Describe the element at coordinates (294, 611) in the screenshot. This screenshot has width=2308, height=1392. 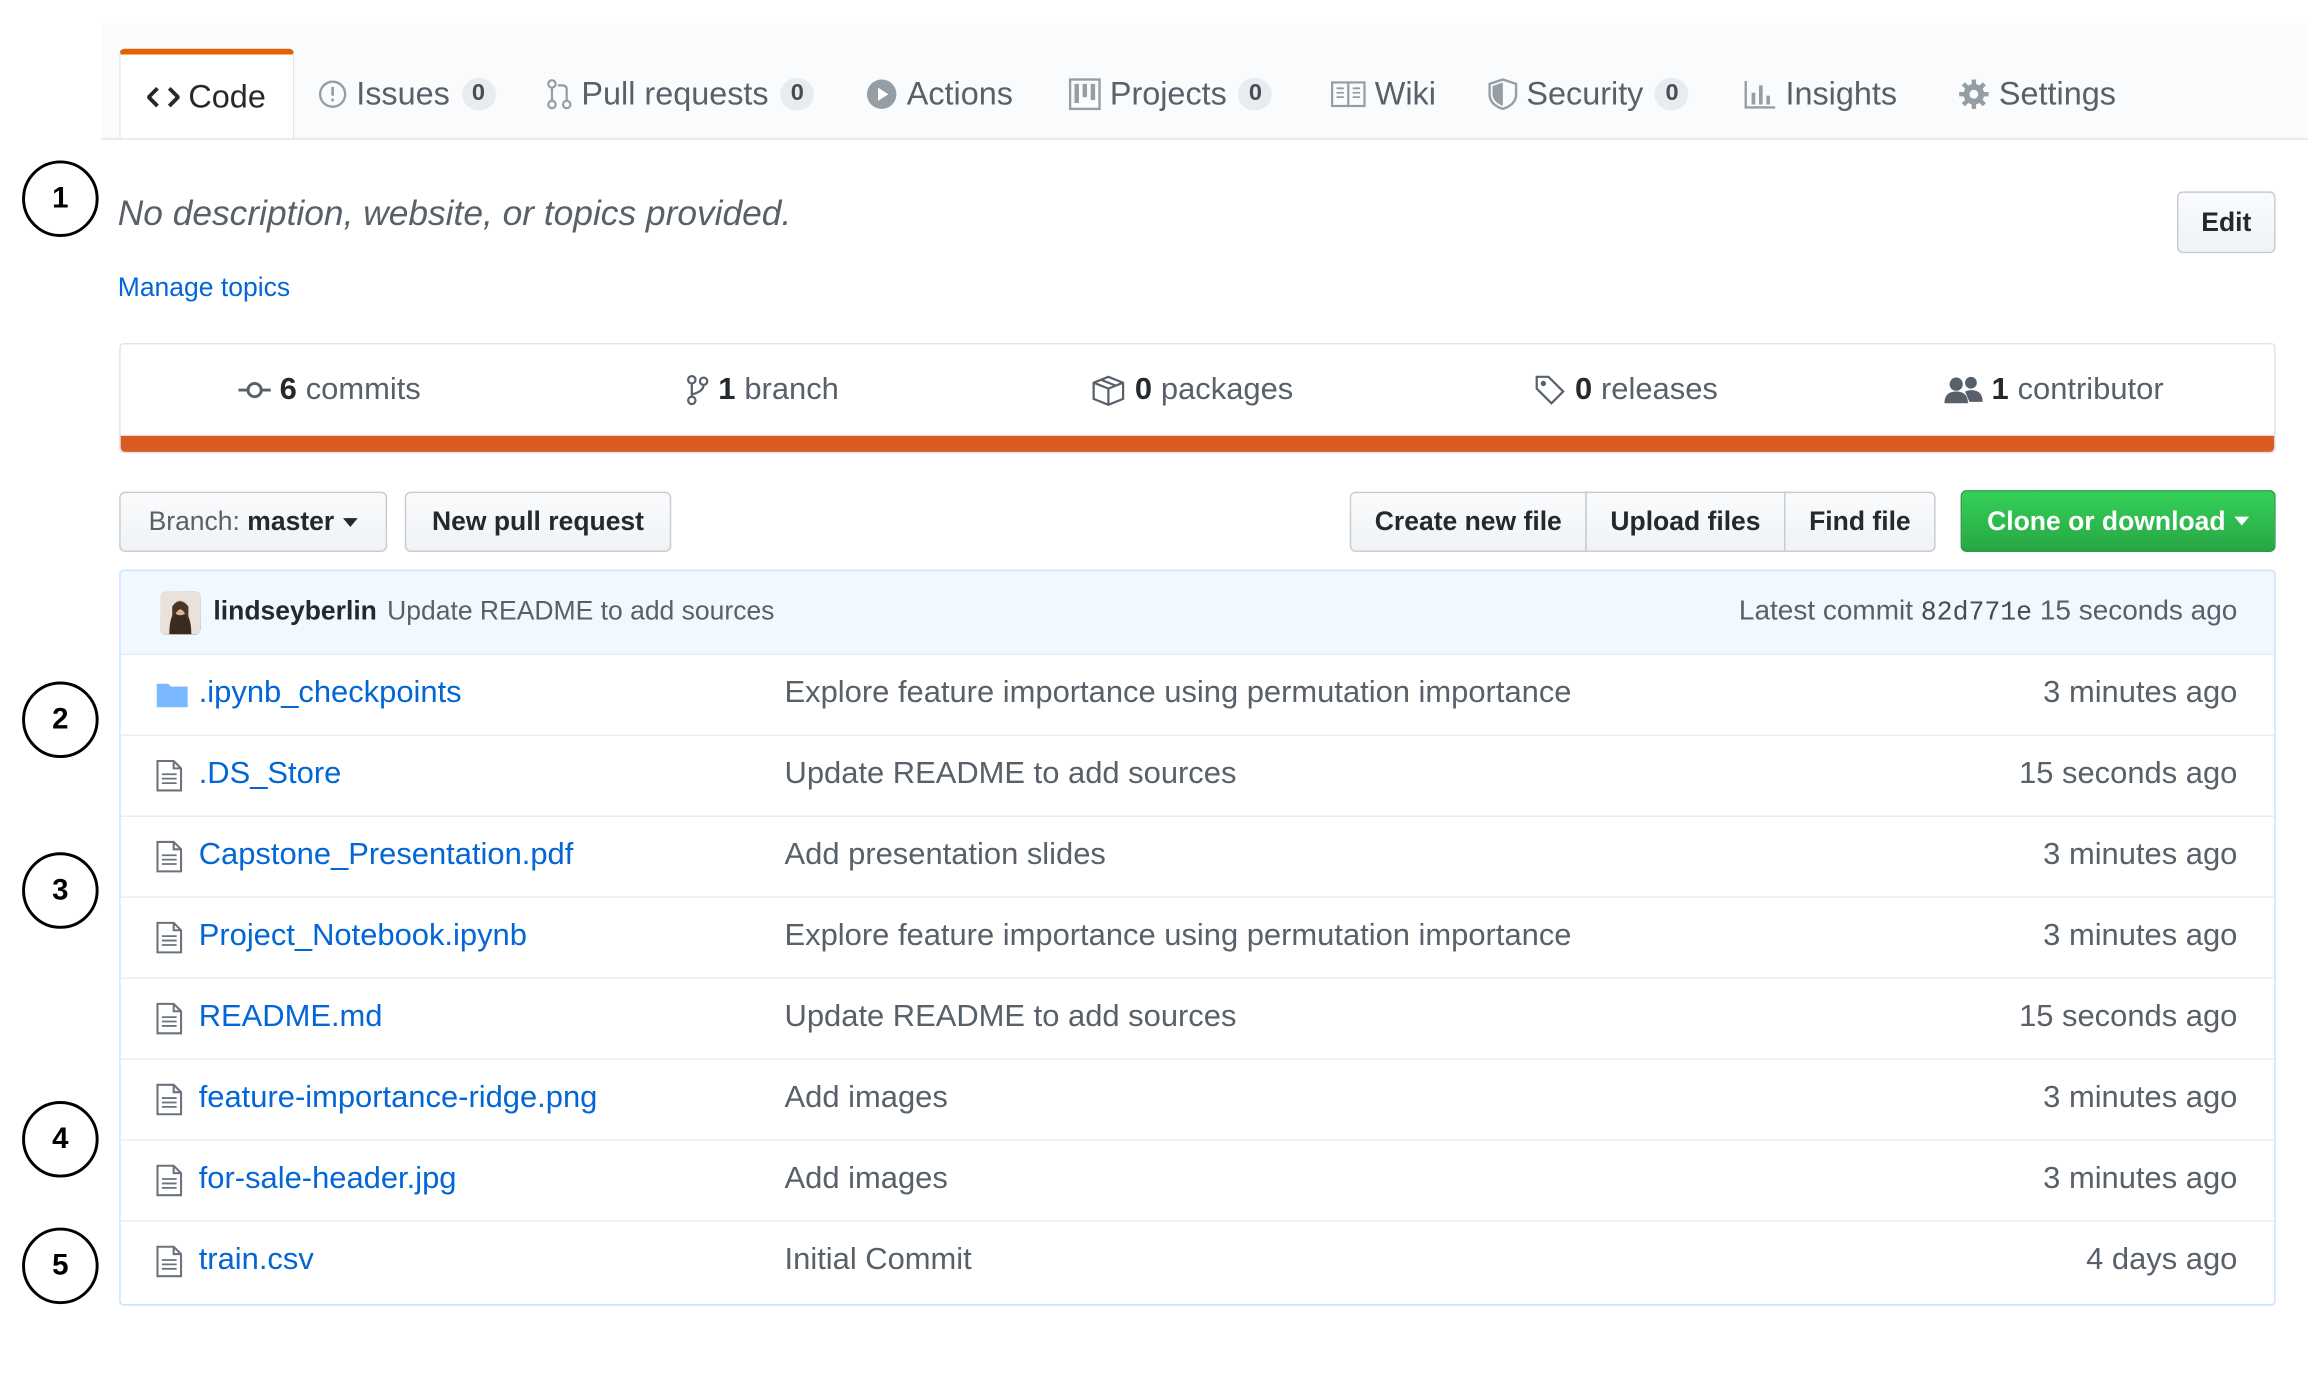
I see `commit-author: lindseyberlin` at that location.